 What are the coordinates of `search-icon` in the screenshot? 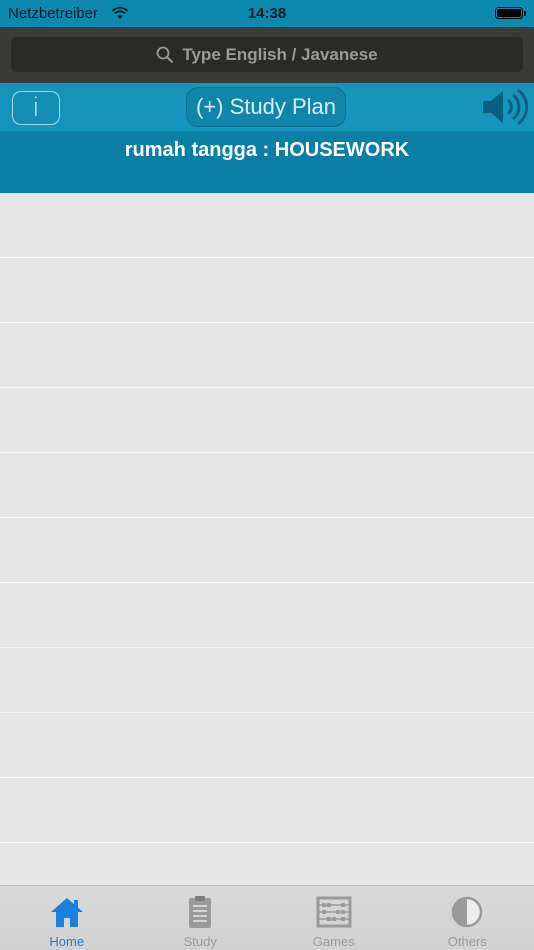 It's located at (165, 54).